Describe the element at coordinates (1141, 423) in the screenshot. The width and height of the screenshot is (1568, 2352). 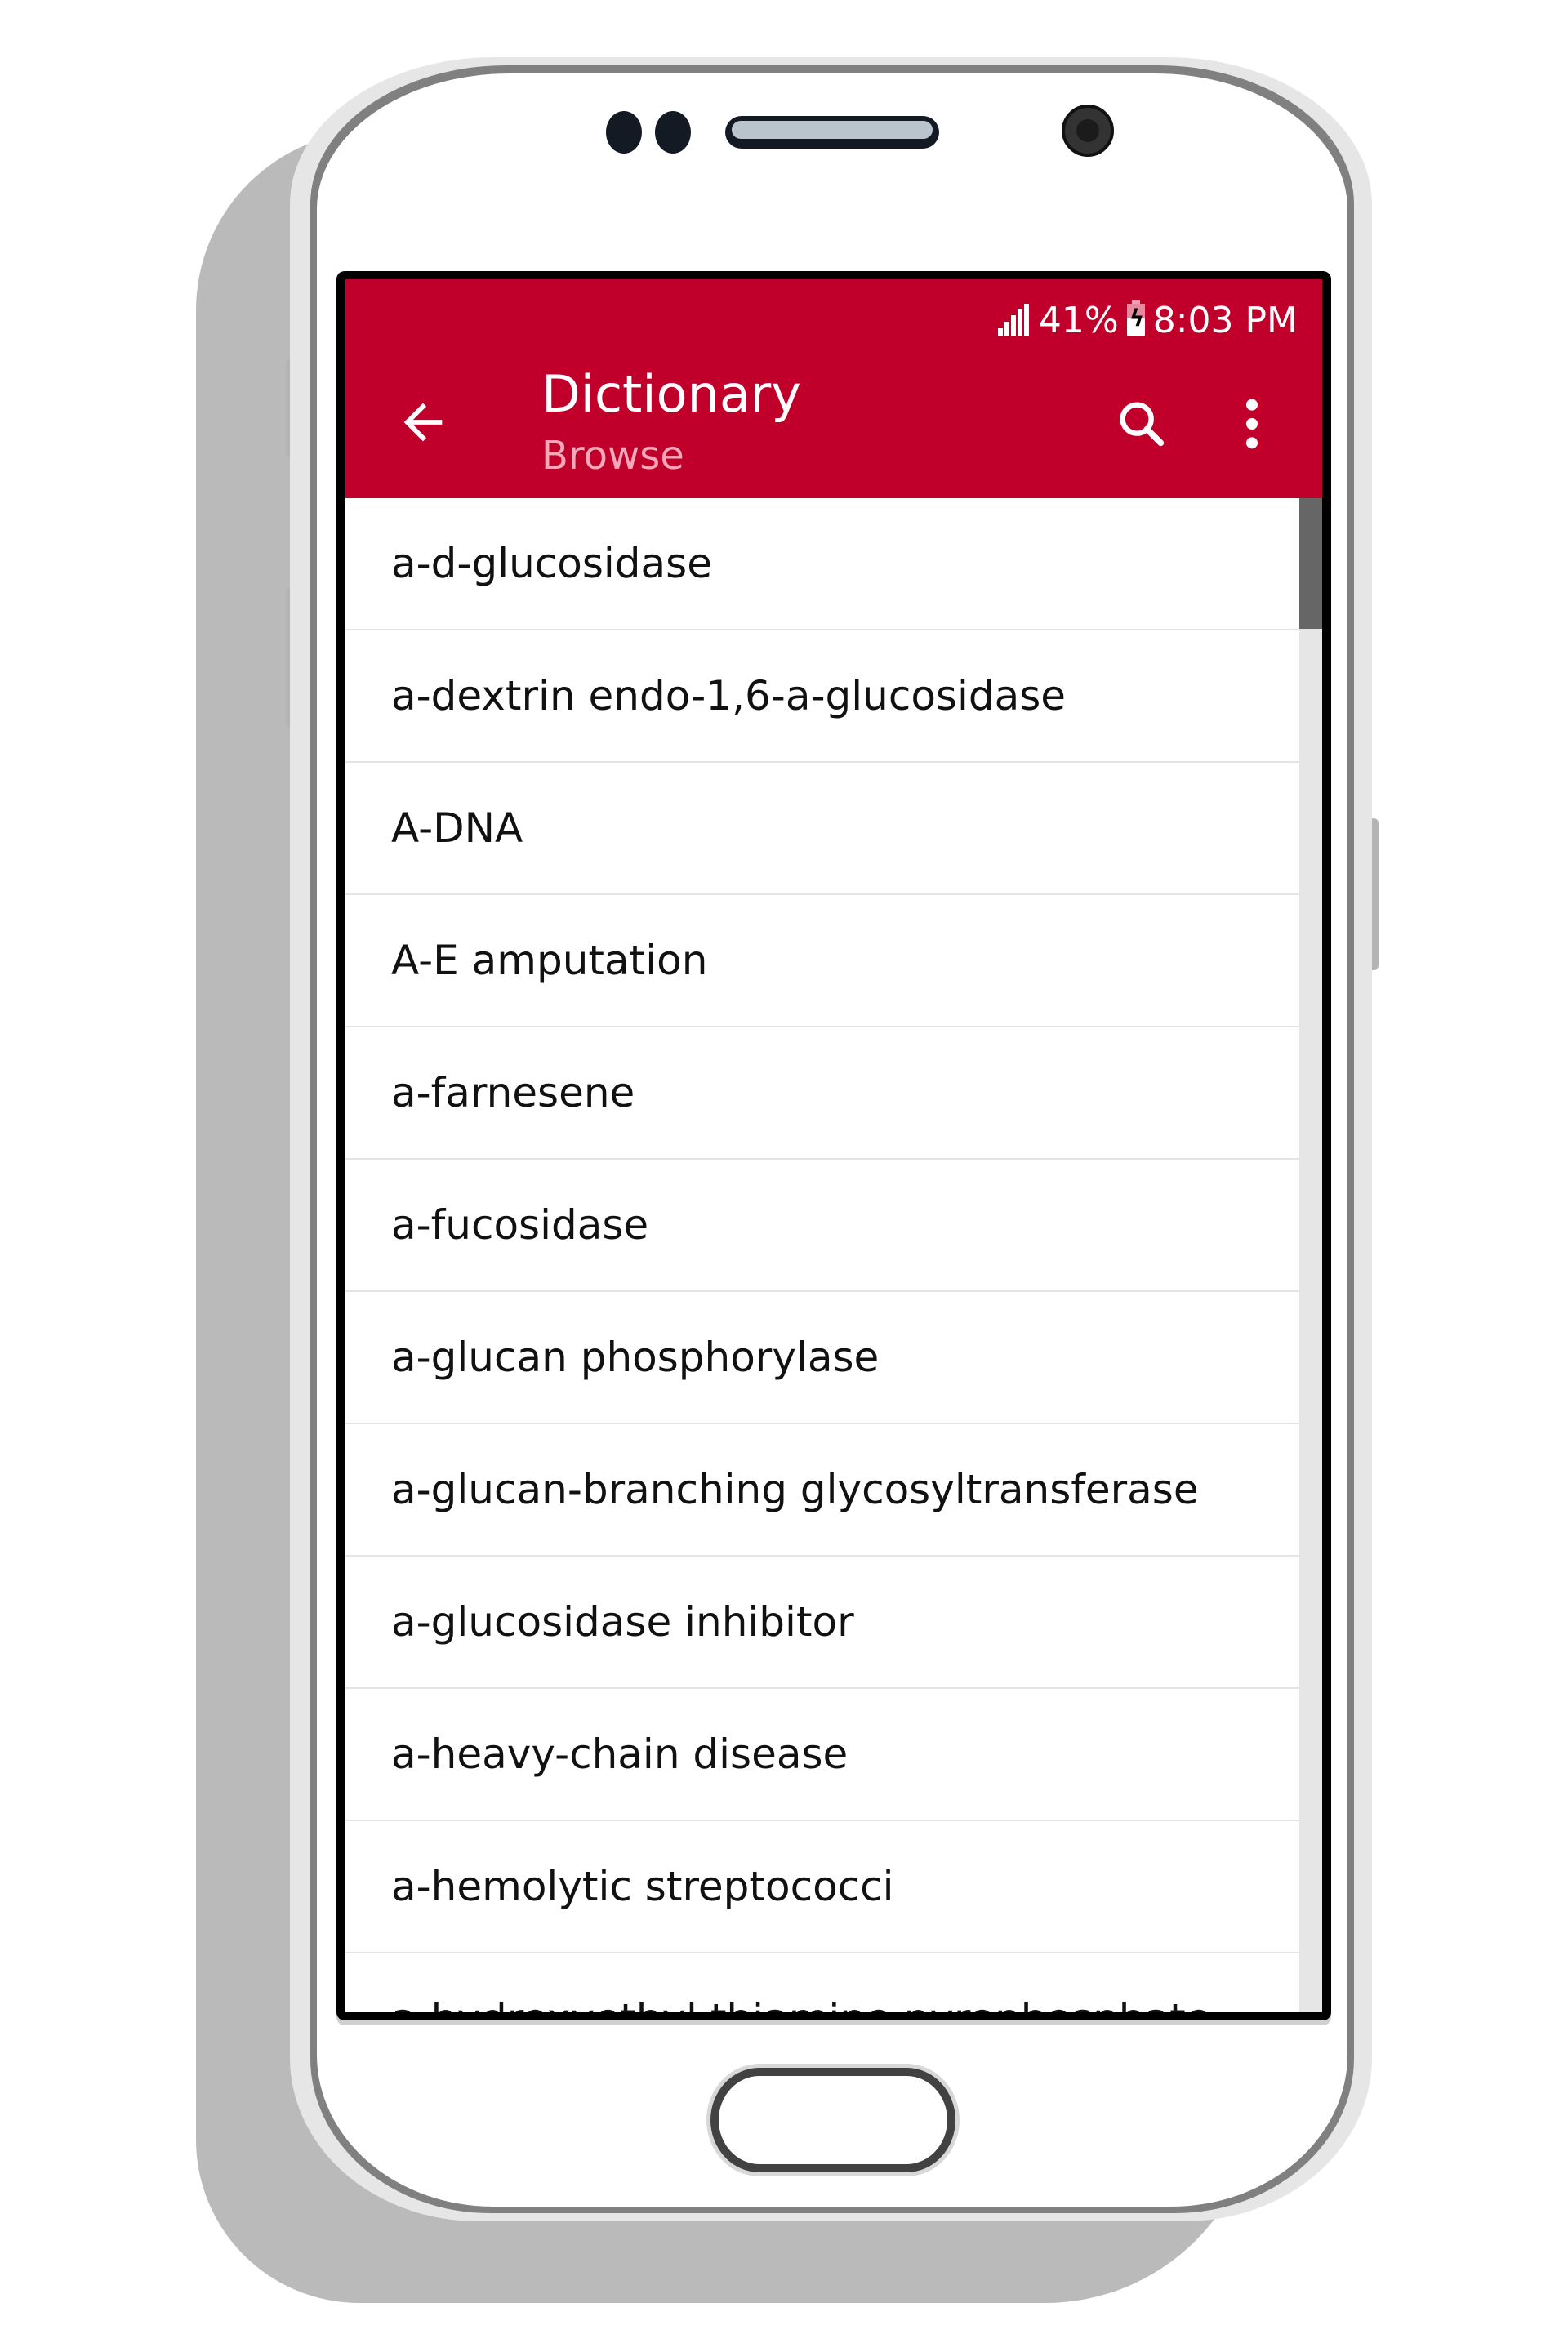
I see `search-icon` at that location.